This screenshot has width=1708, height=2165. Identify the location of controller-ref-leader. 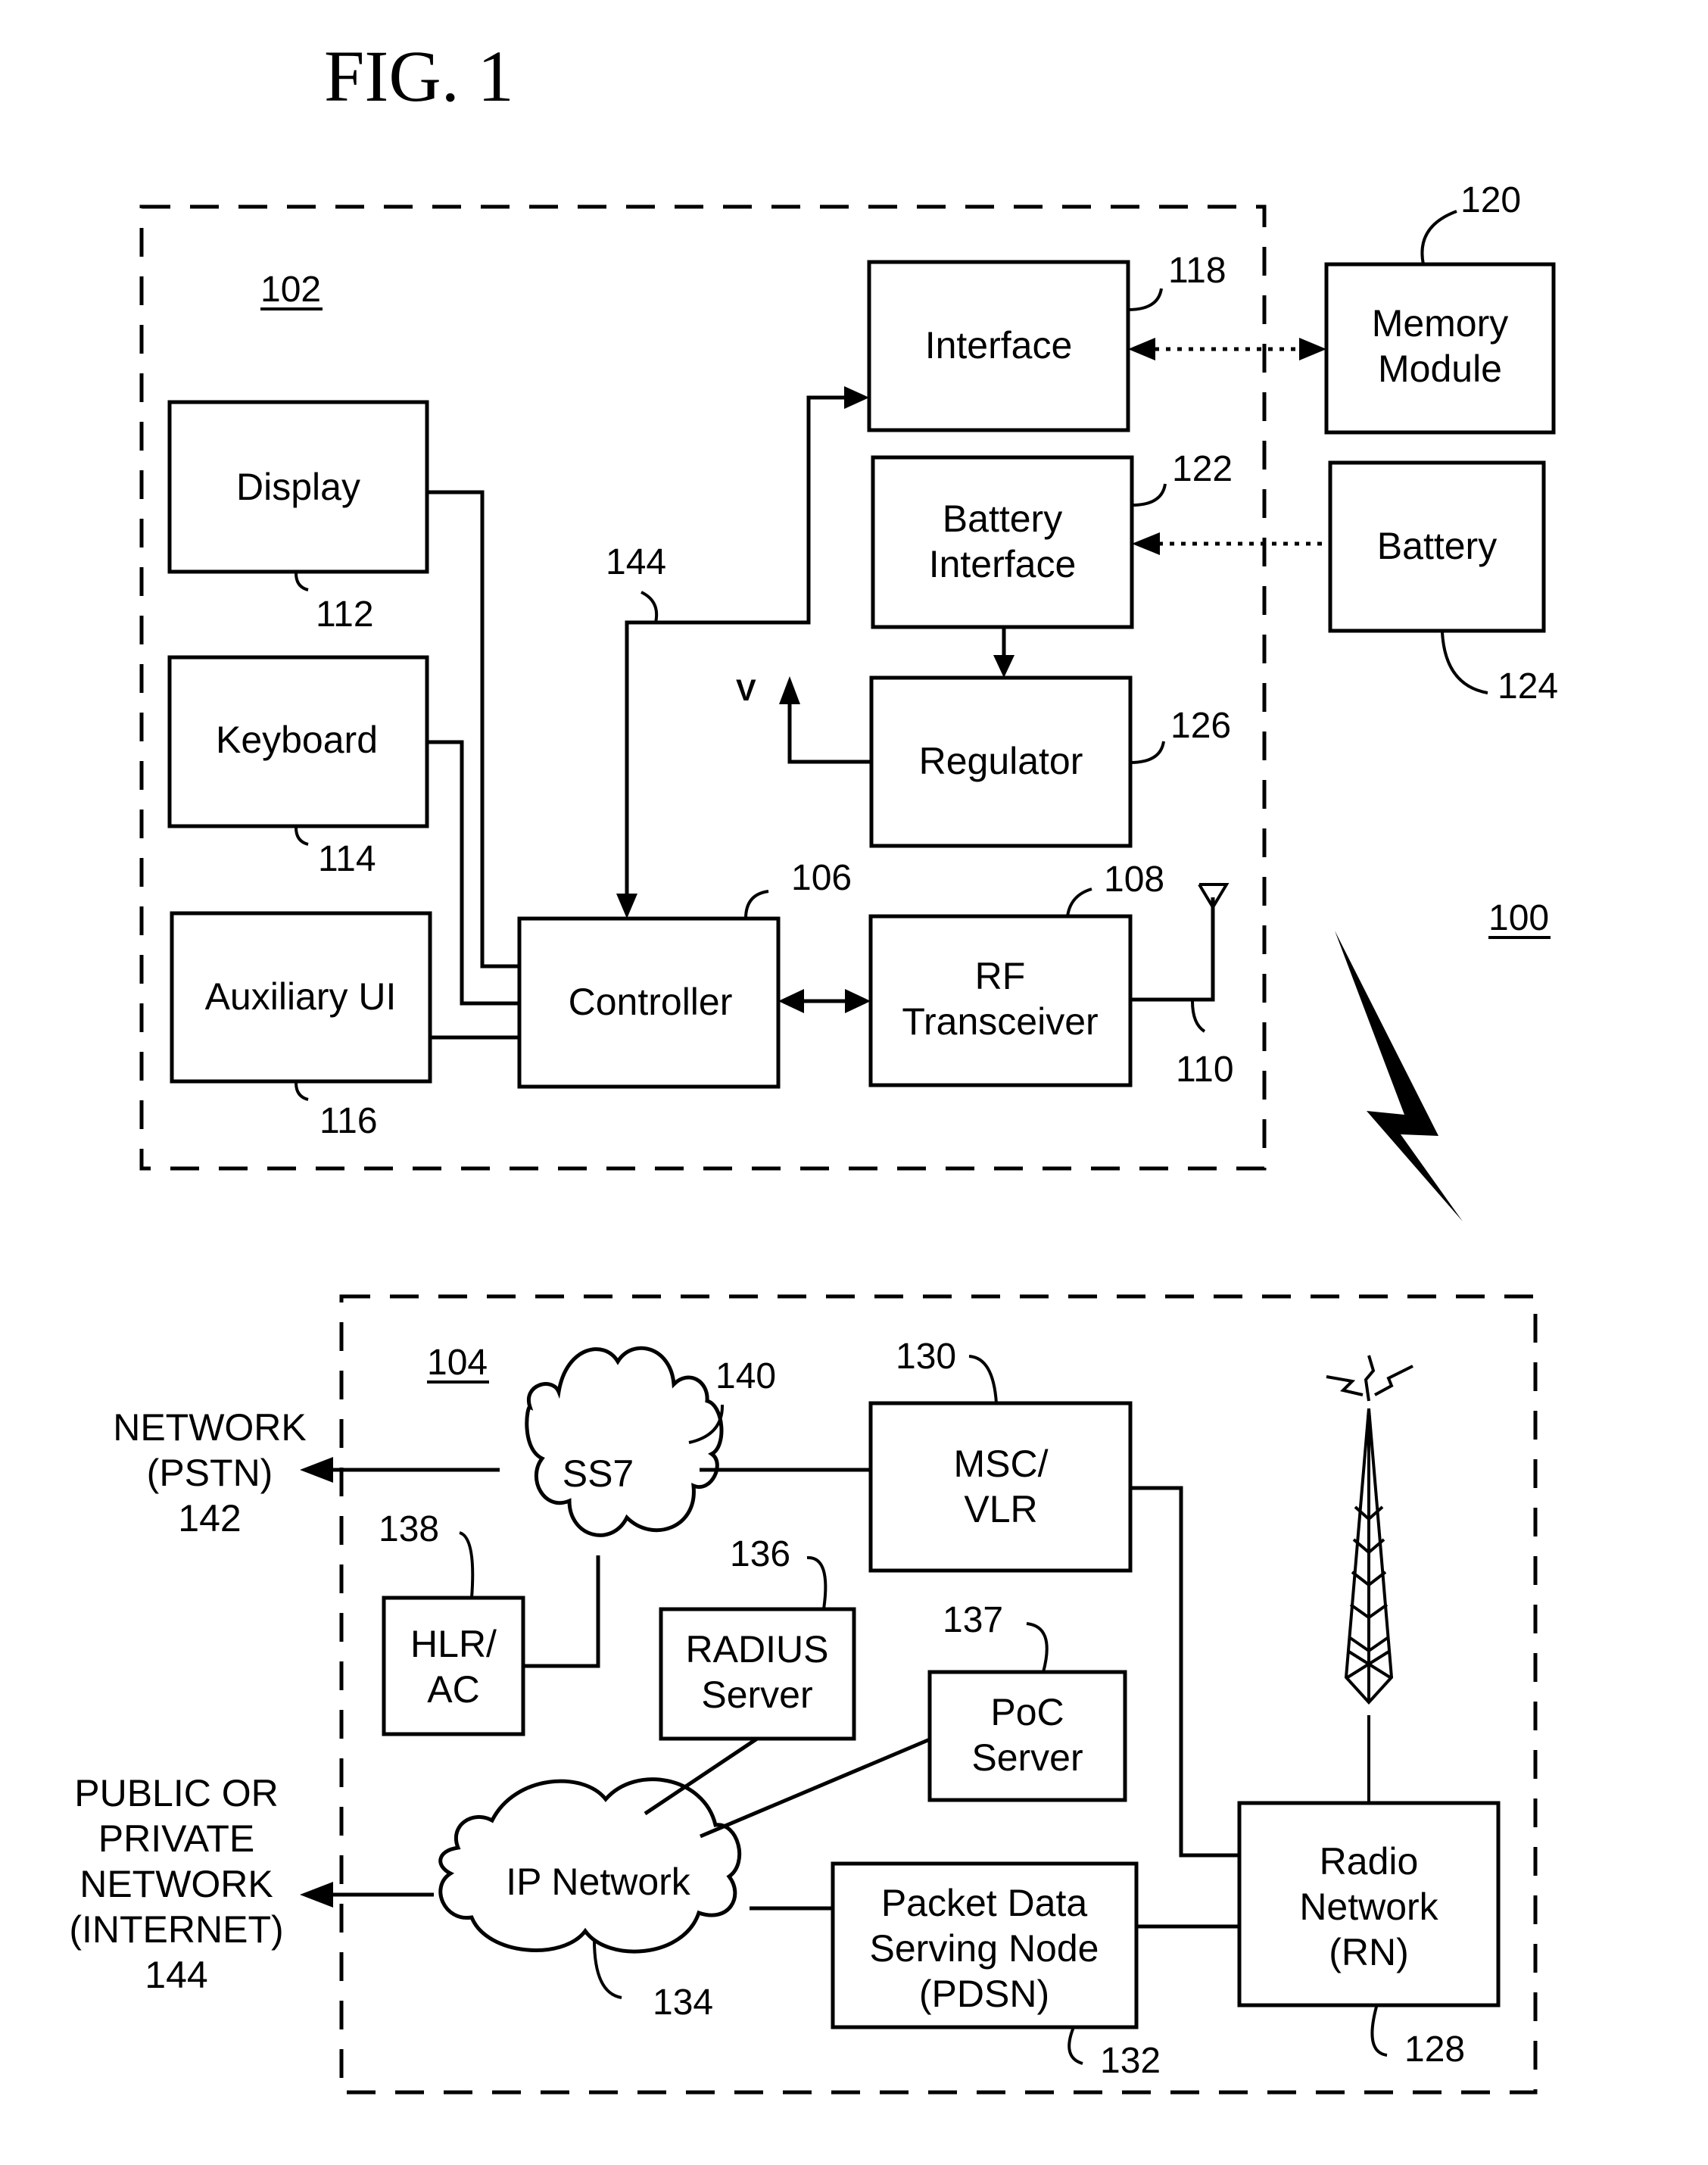
(756, 904).